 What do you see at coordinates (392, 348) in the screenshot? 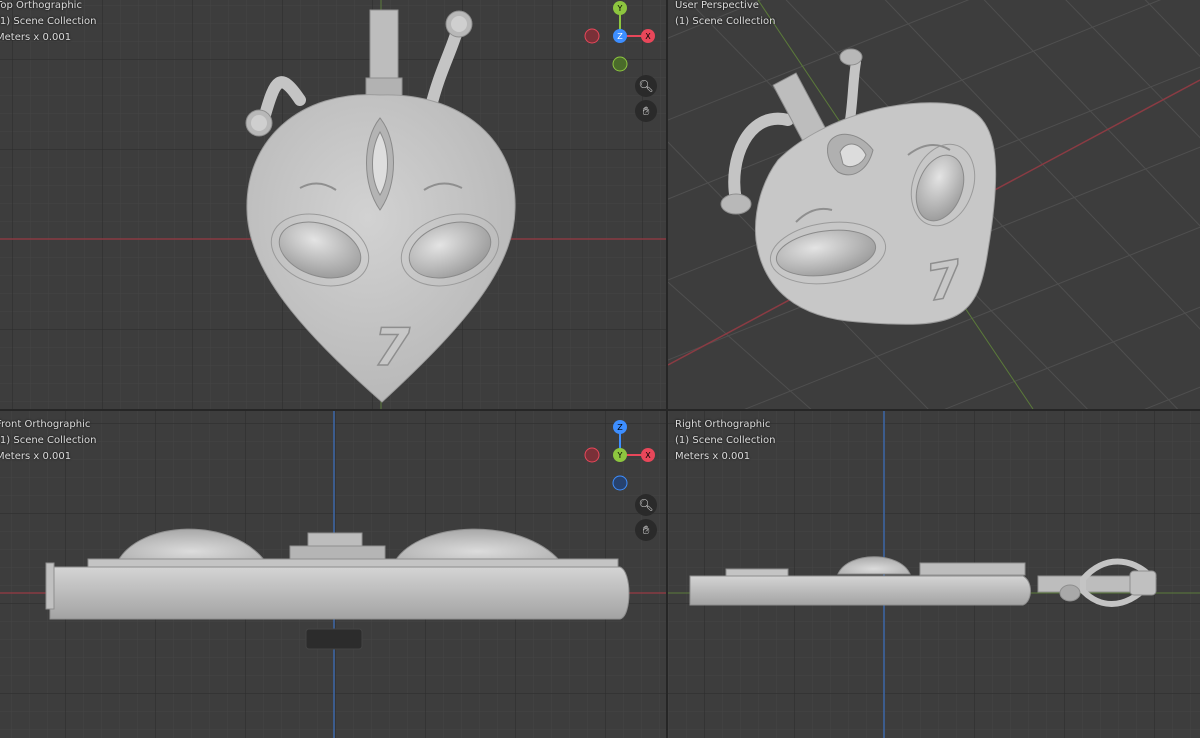
I see `engraving-seven: 7` at bounding box center [392, 348].